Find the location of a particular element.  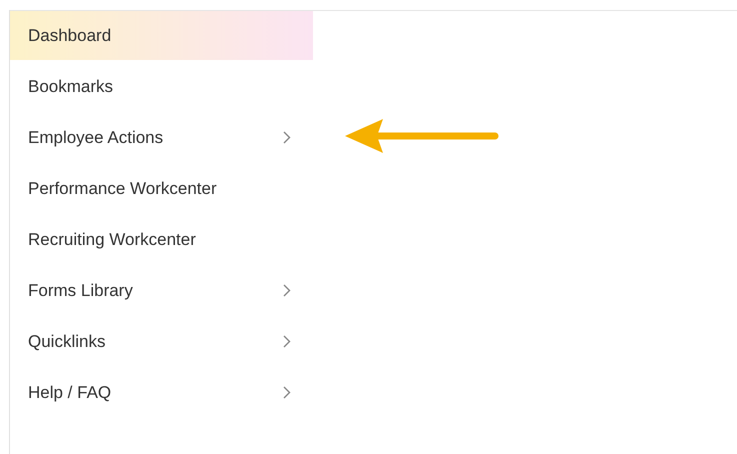

menu-item: Recruiting Workcenter is located at coordinates (161, 239).